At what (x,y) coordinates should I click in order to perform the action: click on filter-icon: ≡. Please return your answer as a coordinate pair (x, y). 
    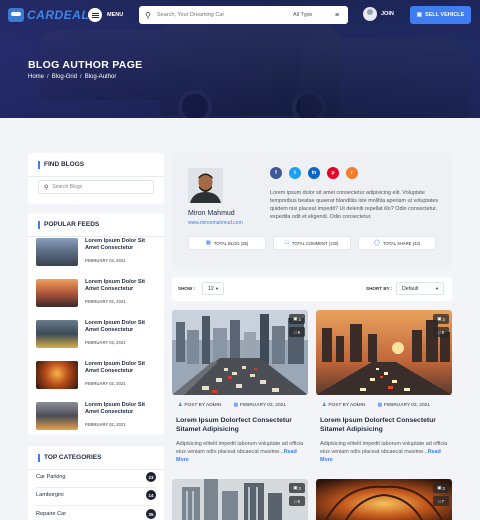
    Looking at the image, I should click on (337, 15).